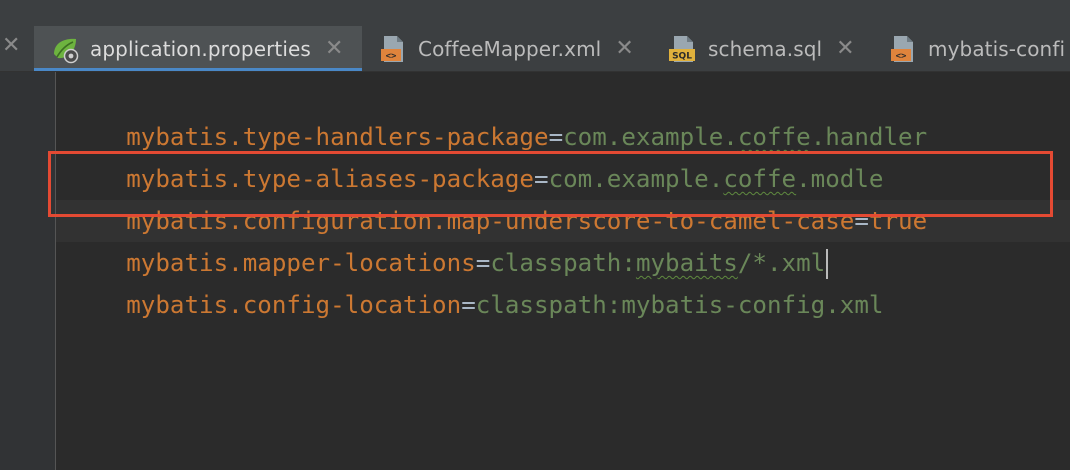  I want to click on line-gutter, so click(28, 271).